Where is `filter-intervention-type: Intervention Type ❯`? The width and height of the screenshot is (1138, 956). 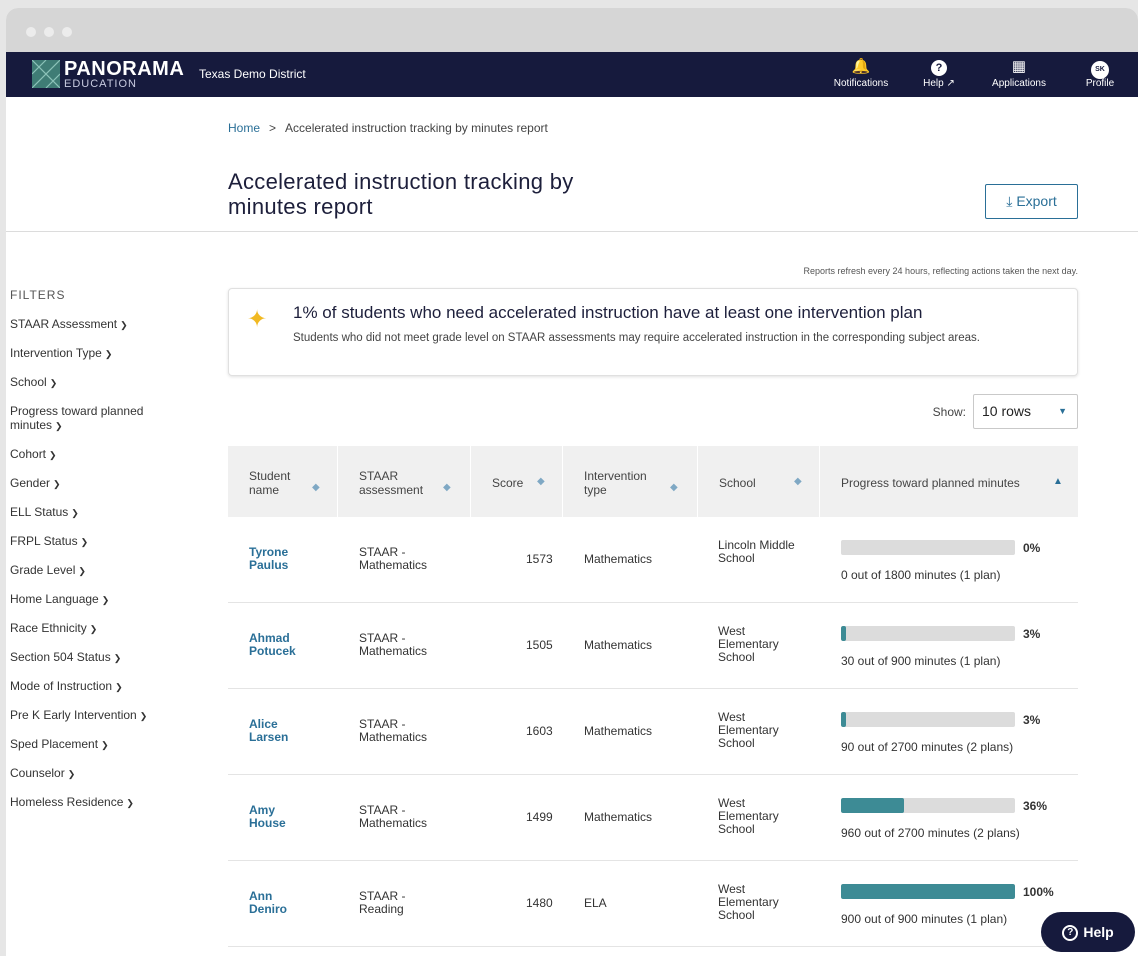 filter-intervention-type: Intervention Type ❯ is located at coordinates (115, 360).